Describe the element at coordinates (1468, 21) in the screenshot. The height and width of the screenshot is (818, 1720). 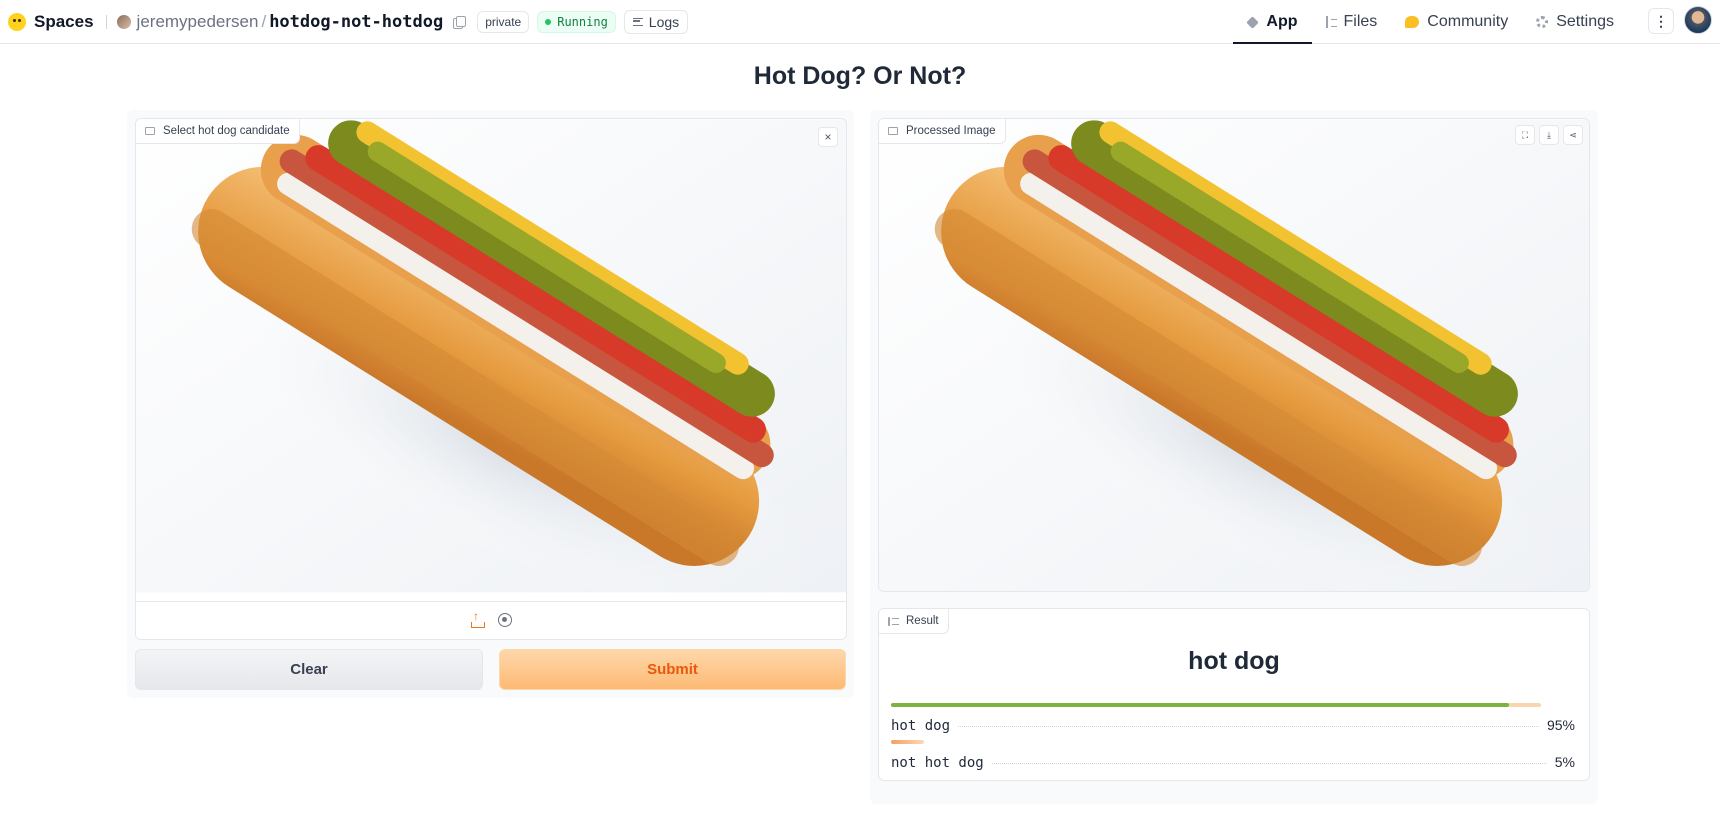
I see `tab-community-label: Community` at that location.